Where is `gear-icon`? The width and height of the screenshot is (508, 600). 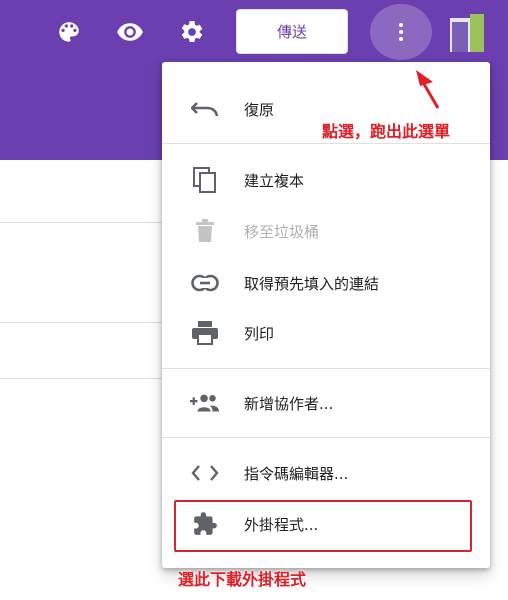
gear-icon is located at coordinates (192, 31).